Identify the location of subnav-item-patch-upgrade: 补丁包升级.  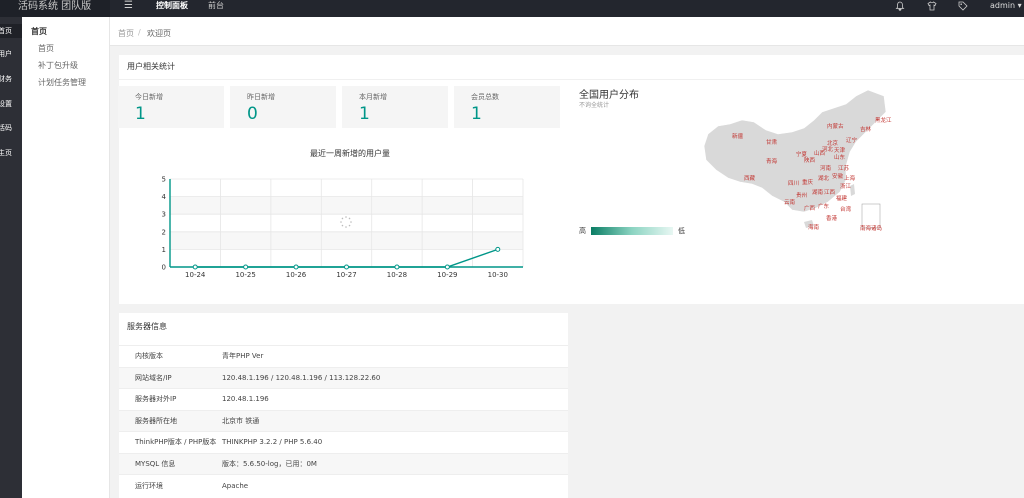
(58, 65).